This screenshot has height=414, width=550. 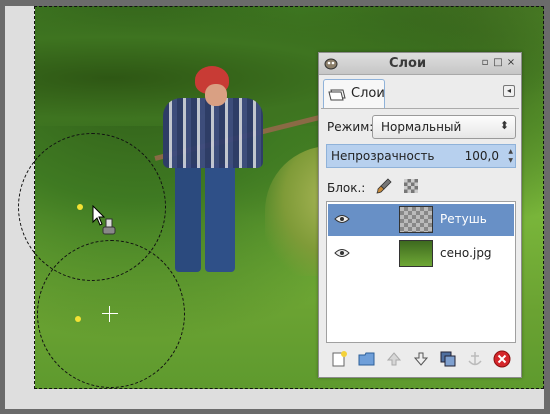 I want to click on tab-layers: Слои, so click(x=354, y=94).